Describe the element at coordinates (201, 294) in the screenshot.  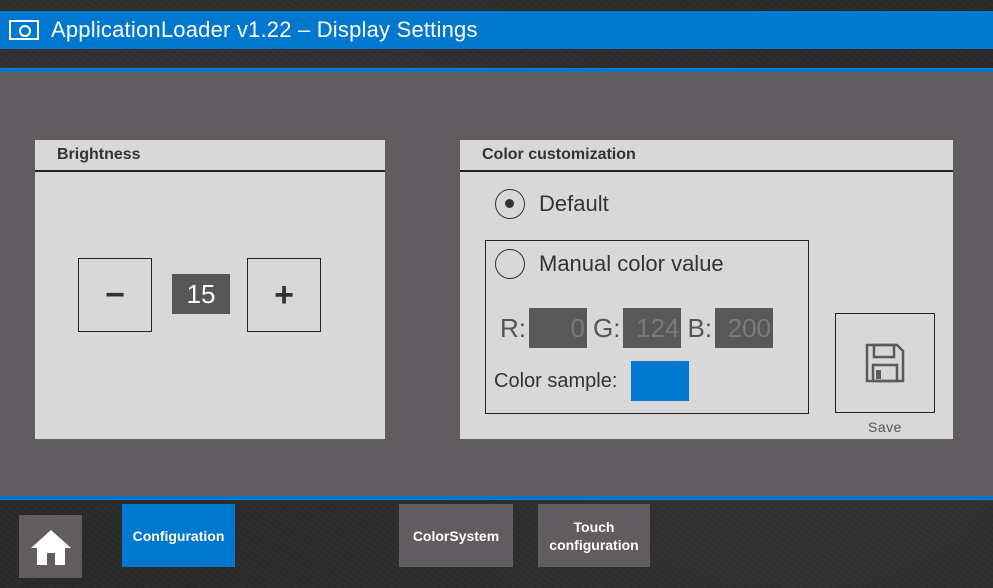
I see `brightness-value: 15` at that location.